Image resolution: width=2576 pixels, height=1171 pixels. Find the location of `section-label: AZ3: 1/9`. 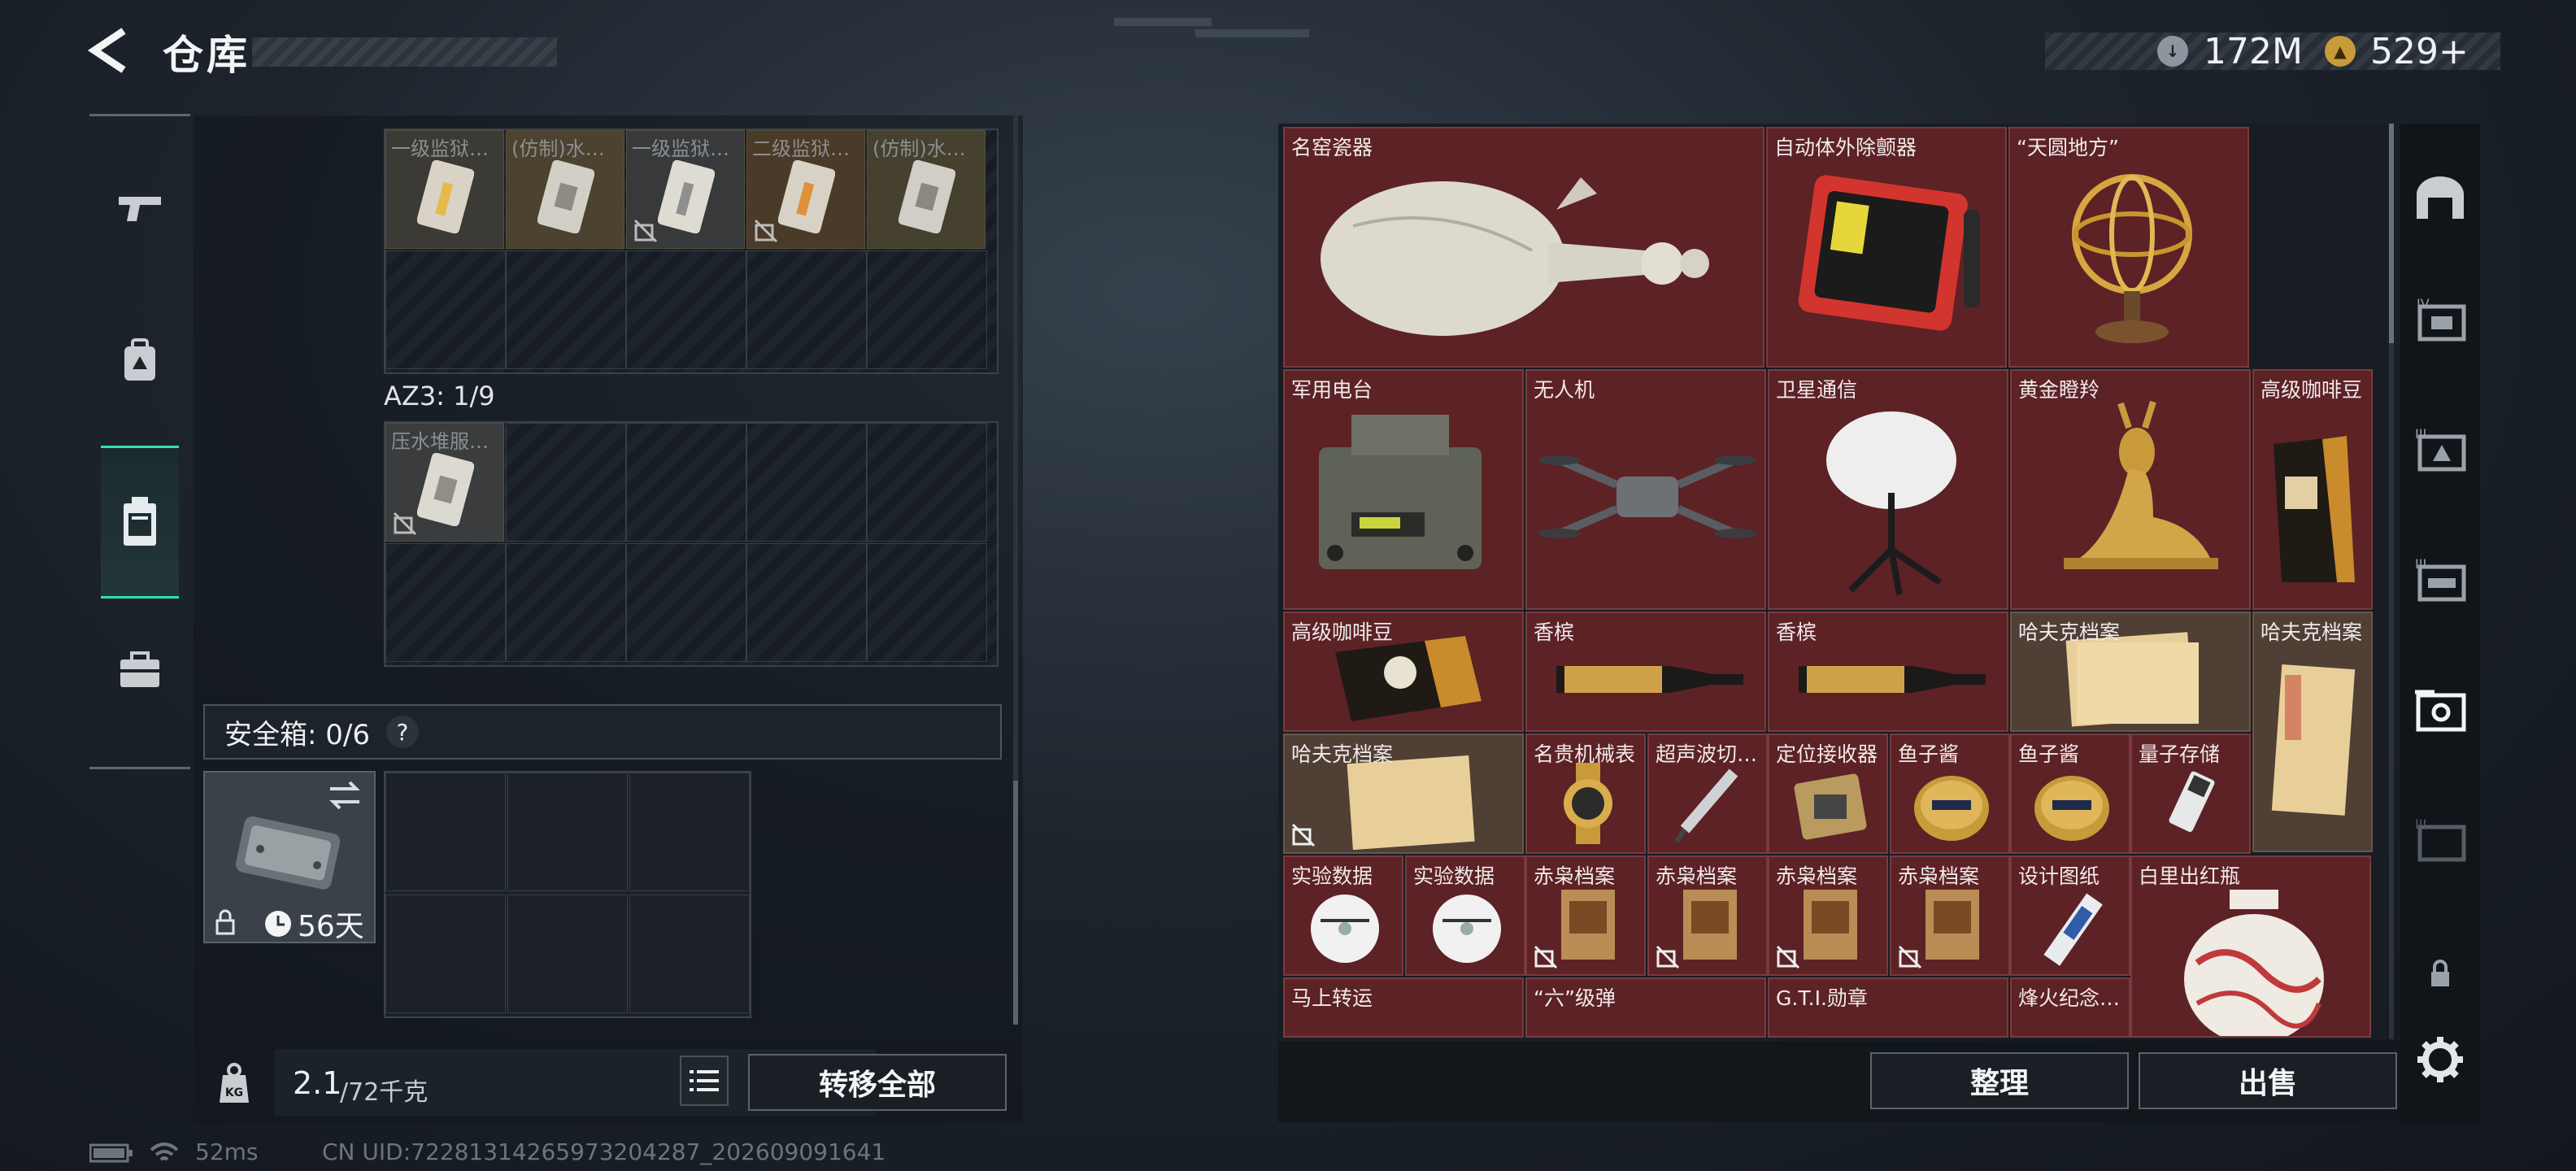

section-label: AZ3: 1/9 is located at coordinates (440, 396).